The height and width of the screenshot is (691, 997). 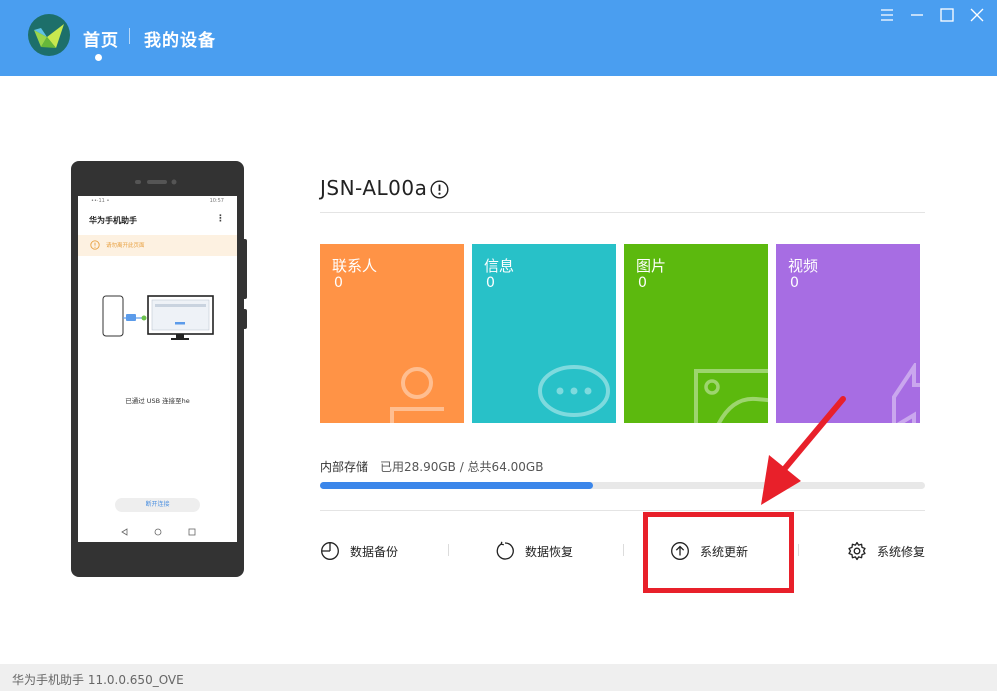 What do you see at coordinates (125, 246) in the screenshot?
I see `phone-notice-text: 请勿离开此页面` at bounding box center [125, 246].